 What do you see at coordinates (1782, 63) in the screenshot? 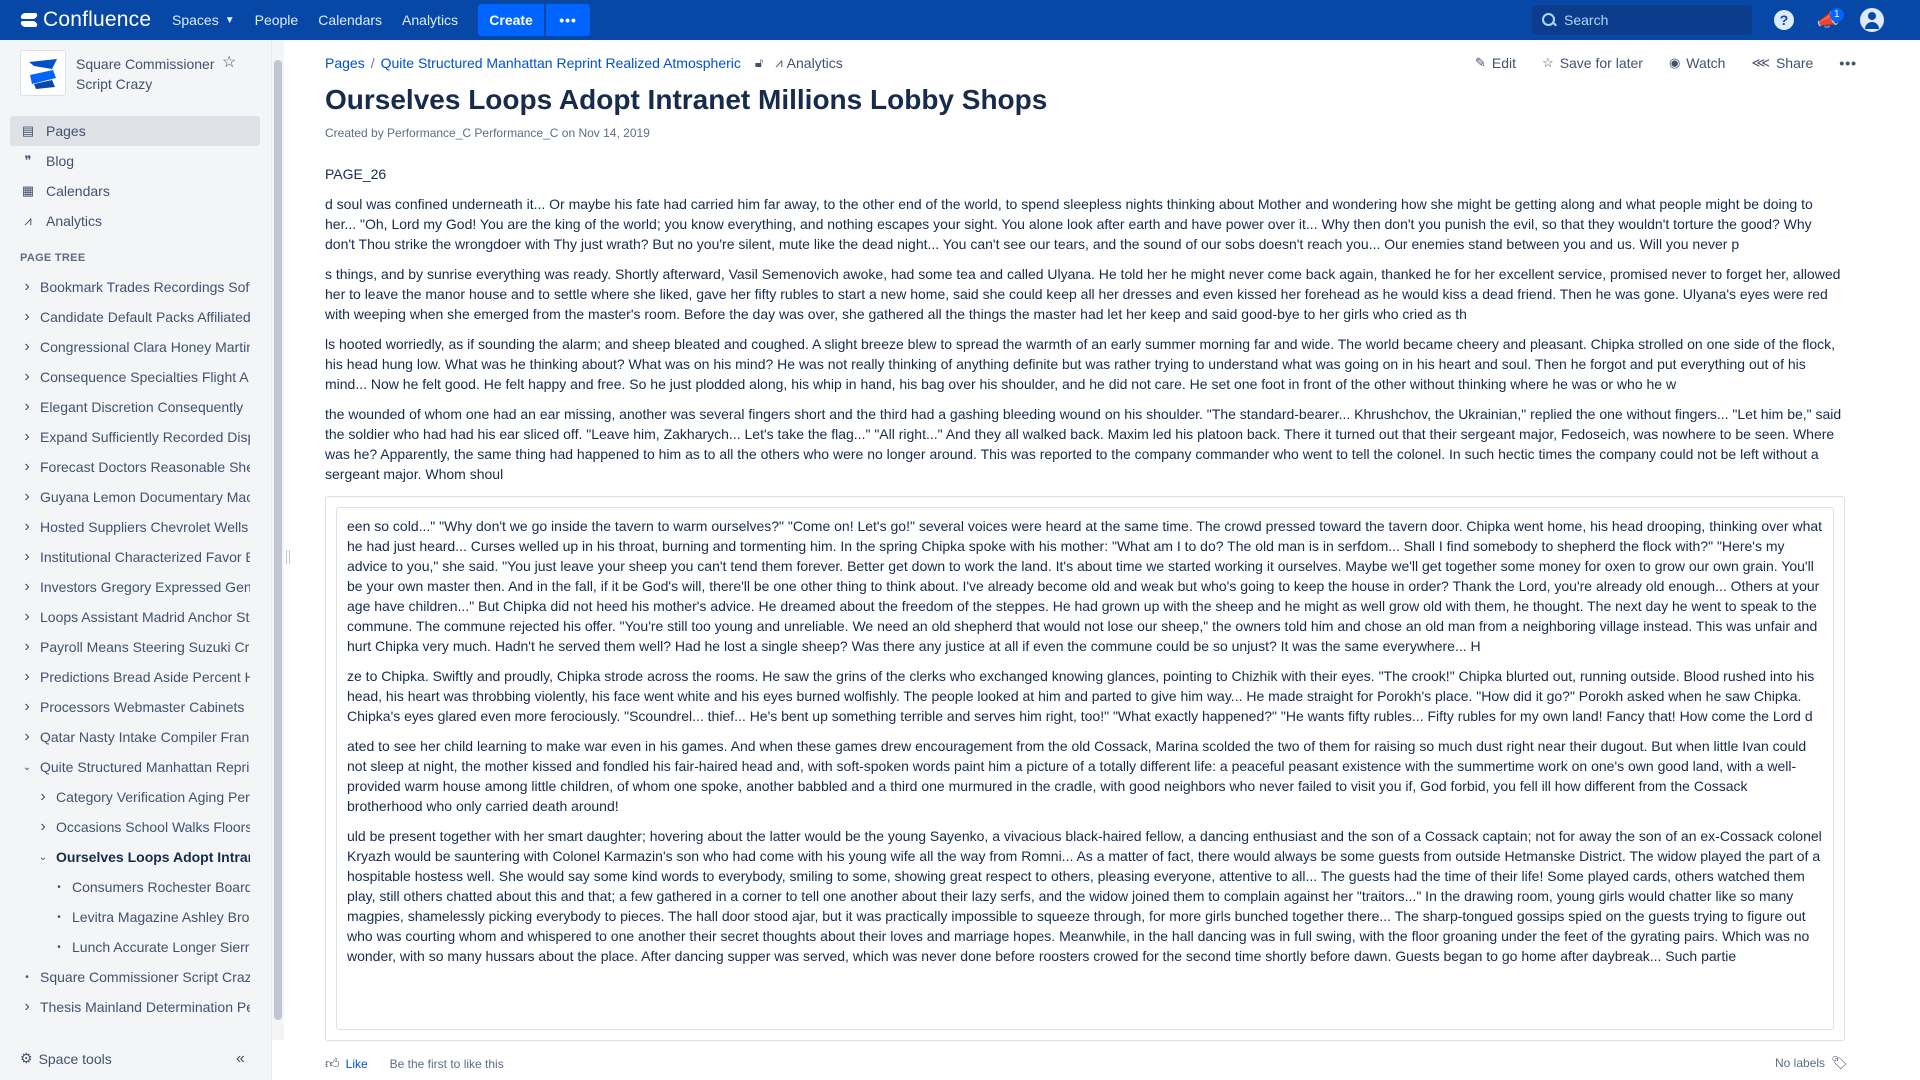
I see `share-button: ⋘ Share` at bounding box center [1782, 63].